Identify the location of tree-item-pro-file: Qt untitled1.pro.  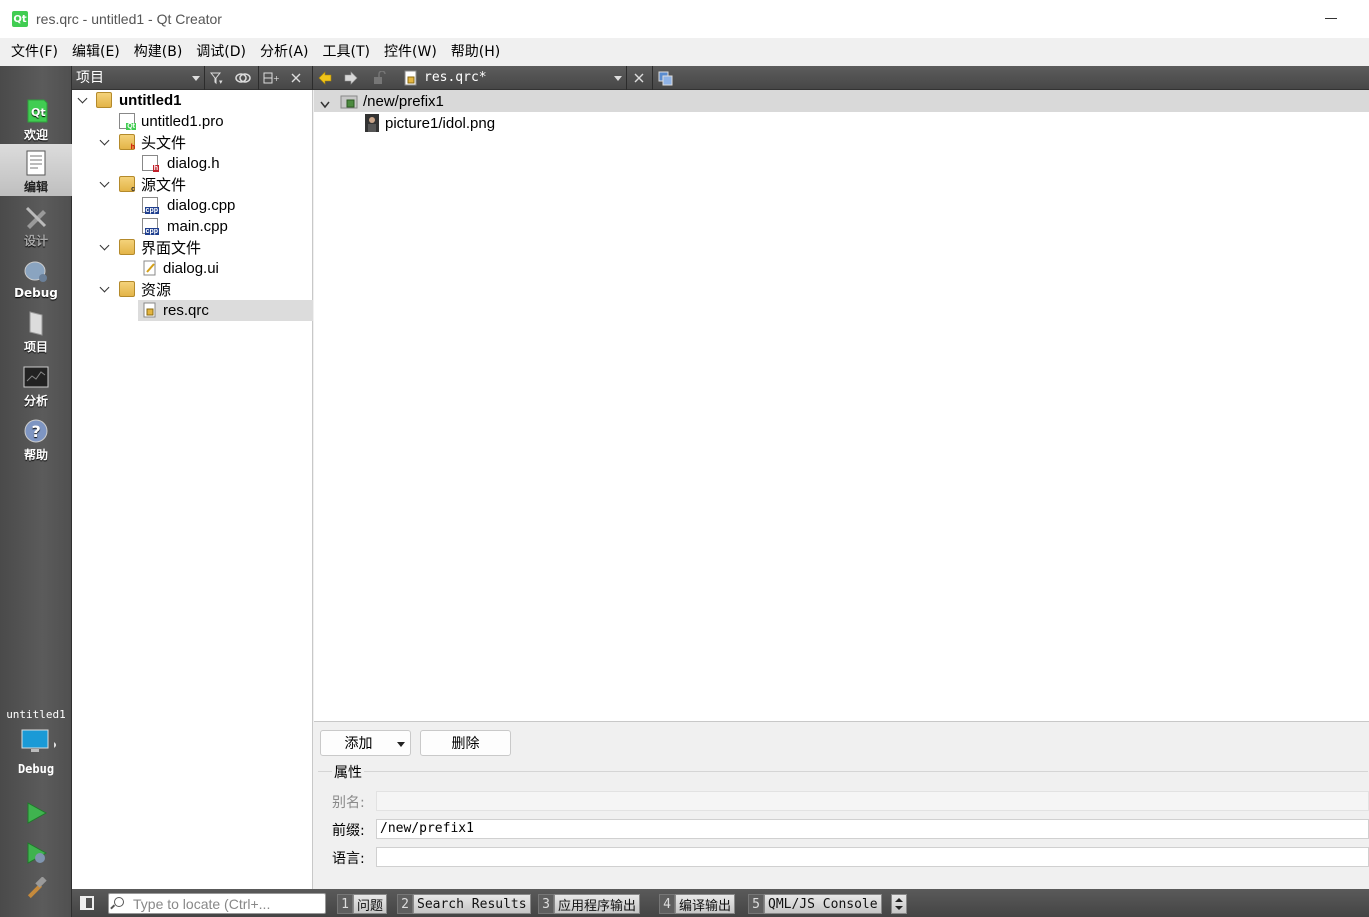
(192, 121).